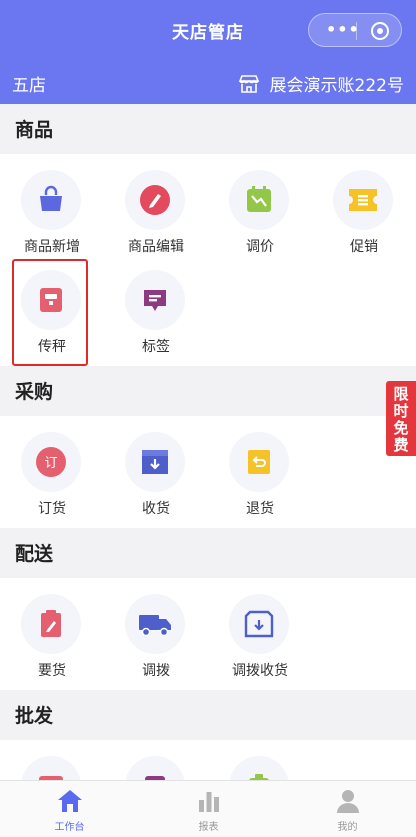 This screenshot has height=837, width=416. I want to click on menu-item-transfer: 调拨, so click(156, 634).